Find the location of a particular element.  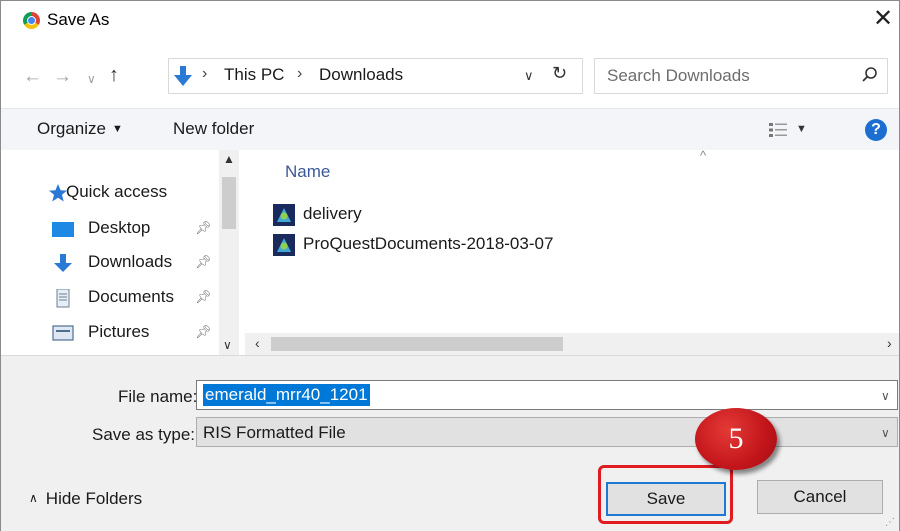

file-name-value: emerald_mrr40_1201 is located at coordinates (286, 395).